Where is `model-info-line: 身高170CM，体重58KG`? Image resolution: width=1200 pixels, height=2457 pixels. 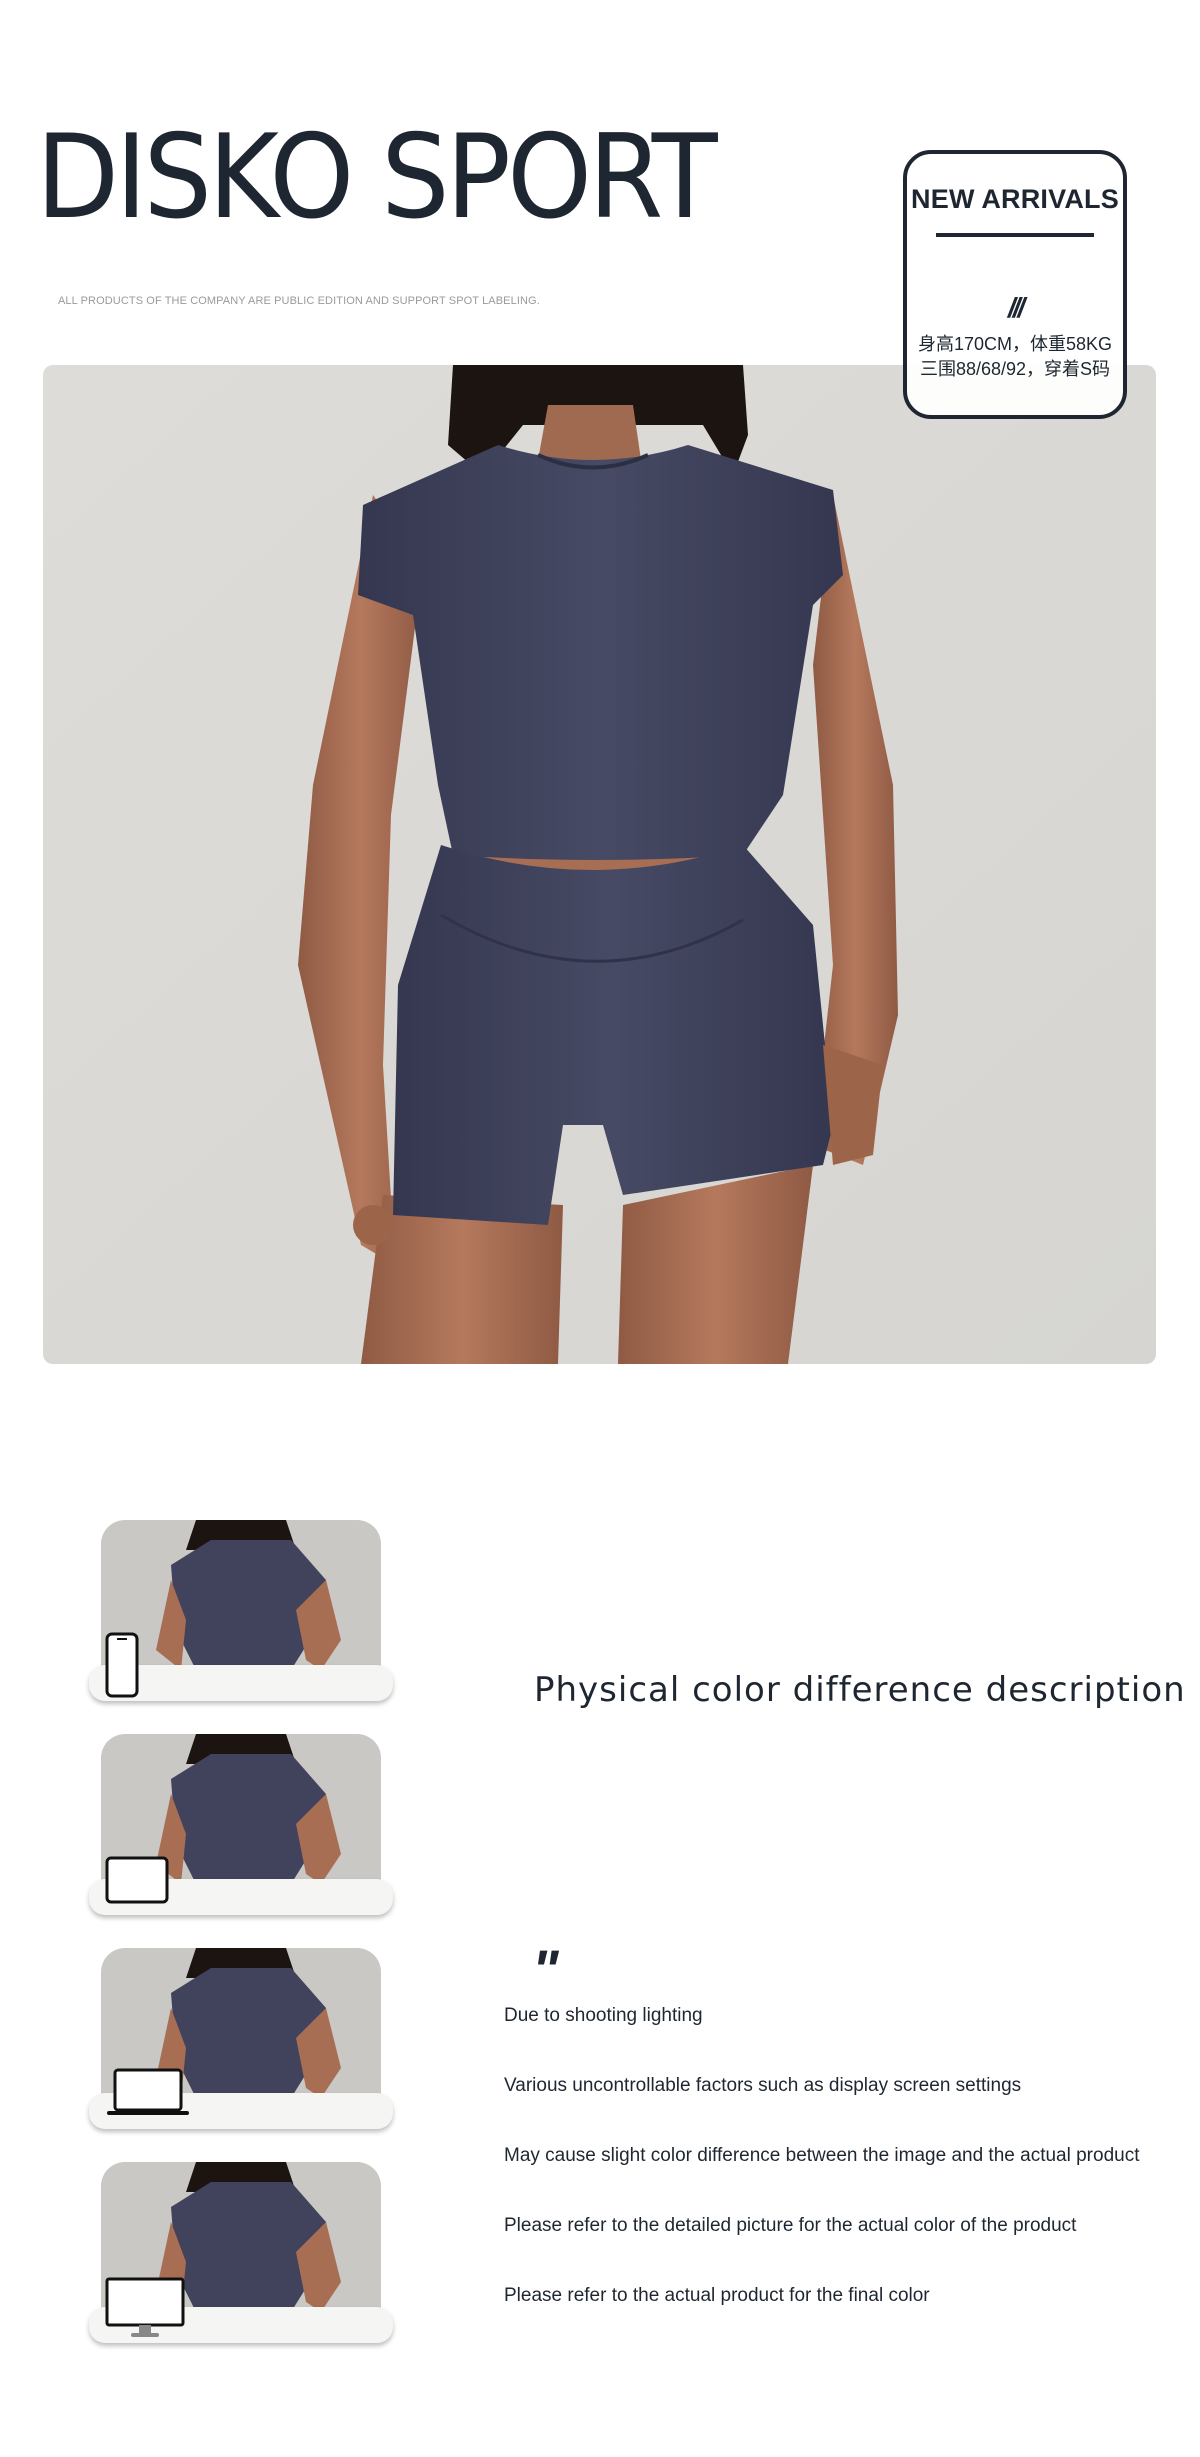
model-info-line: 身高170CM，体重58KG is located at coordinates (1015, 344).